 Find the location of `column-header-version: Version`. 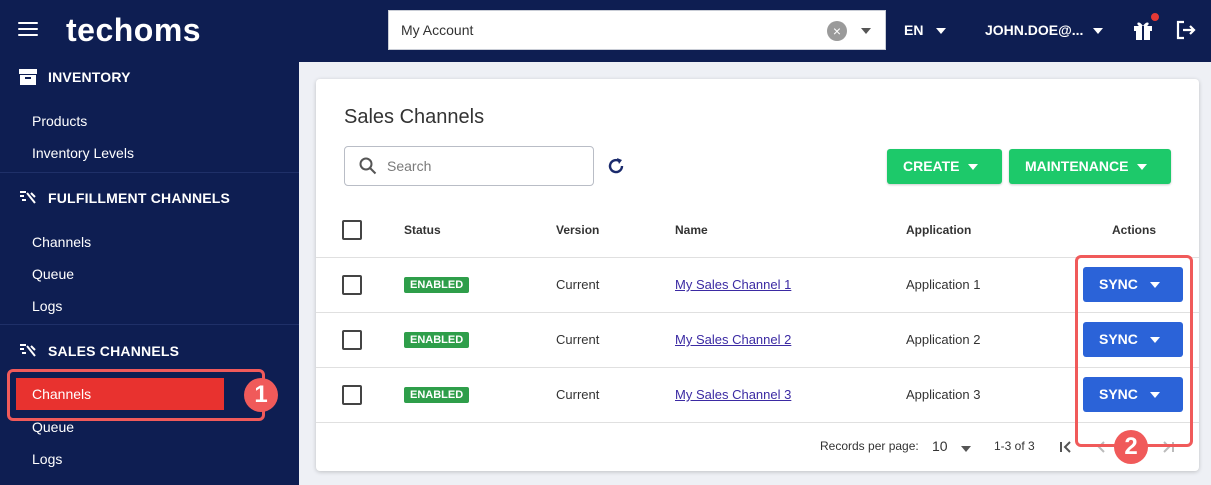

column-header-version: Version is located at coordinates (577, 230).